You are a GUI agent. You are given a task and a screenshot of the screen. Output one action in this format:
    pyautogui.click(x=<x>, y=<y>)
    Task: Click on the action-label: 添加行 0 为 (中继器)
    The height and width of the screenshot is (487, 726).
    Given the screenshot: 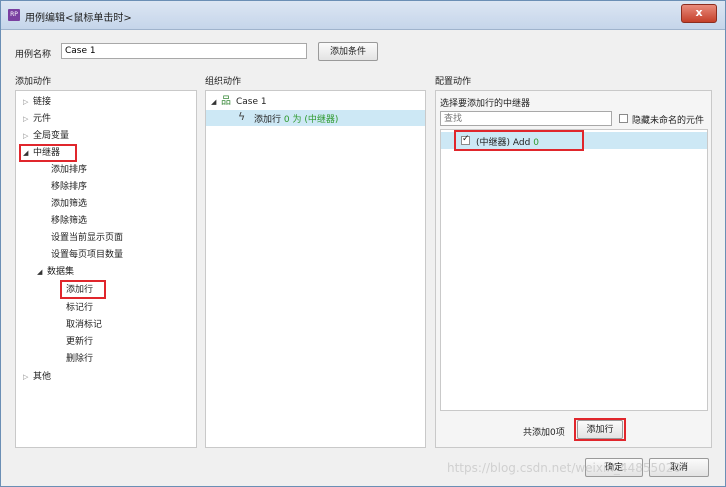 What is the action you would take?
    pyautogui.click(x=296, y=118)
    